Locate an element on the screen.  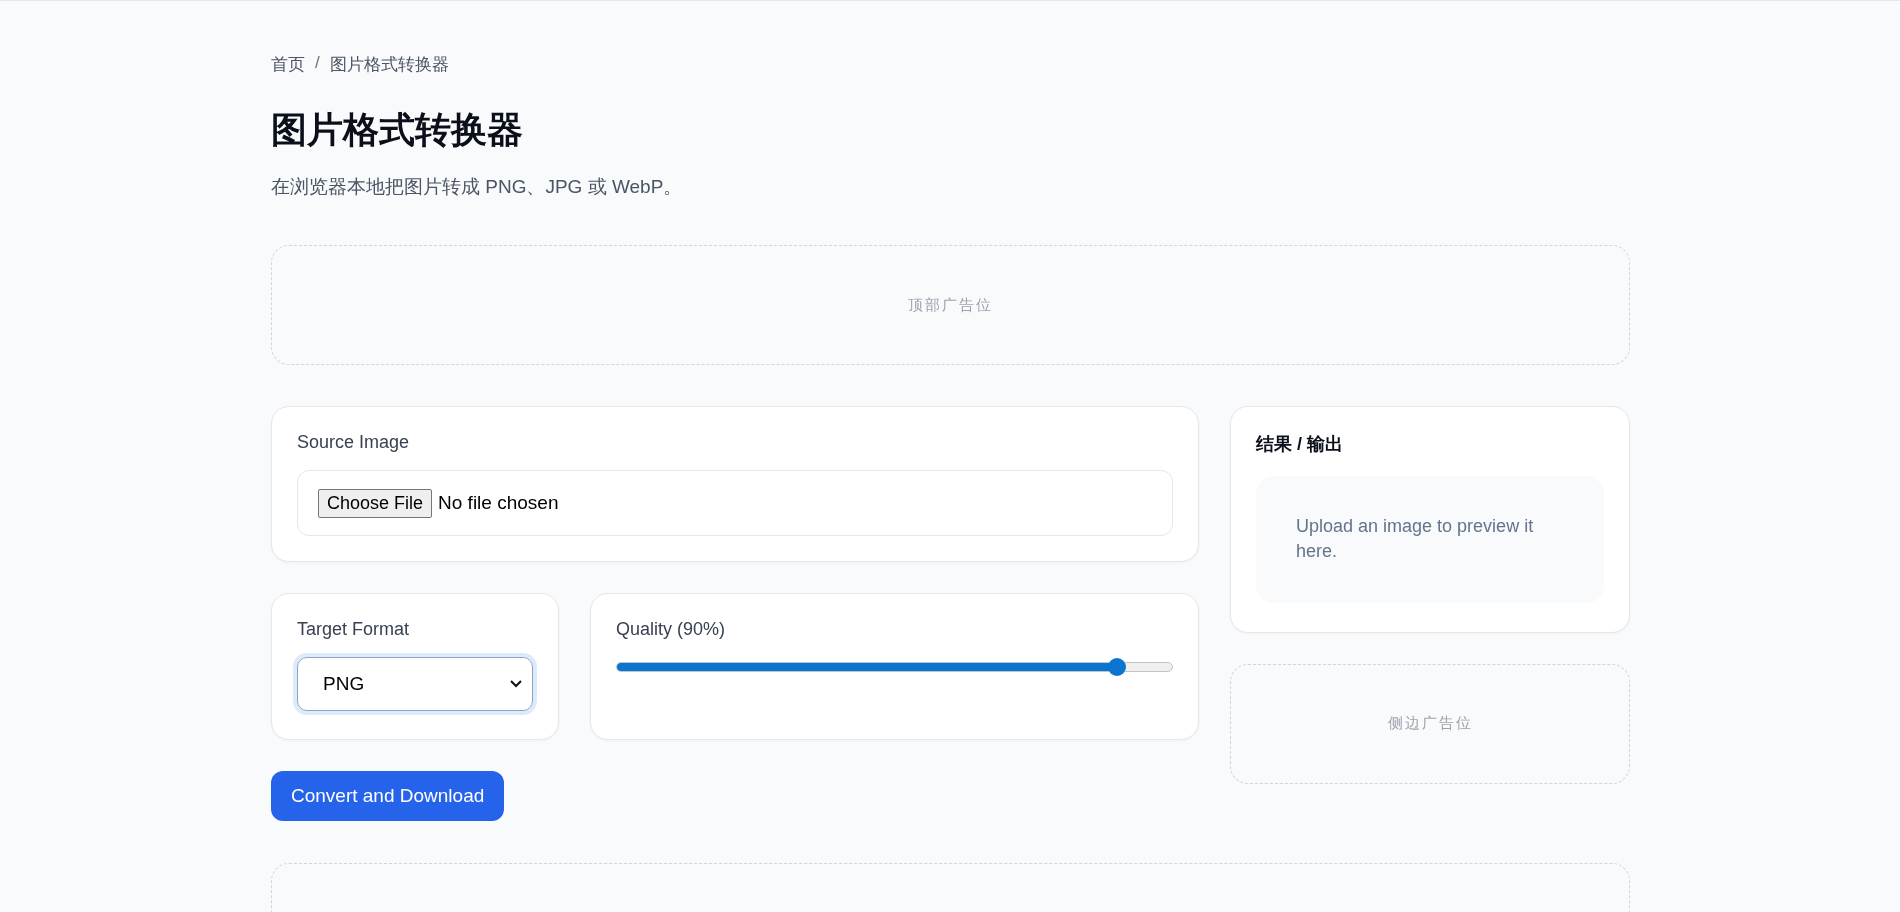
page-subtitle: 在浏览器本地把图片转成 PNG、JPG 或 WebP。 is located at coordinates (477, 187).